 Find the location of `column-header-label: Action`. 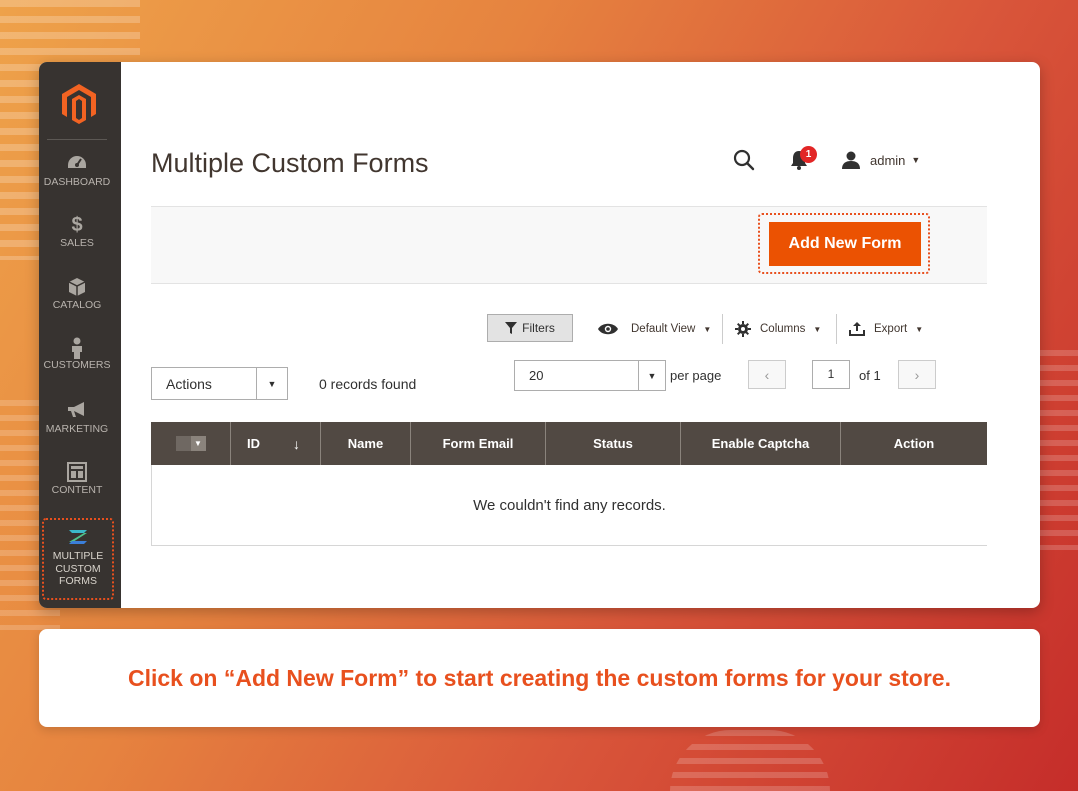

column-header-label: Action is located at coordinates (914, 443).